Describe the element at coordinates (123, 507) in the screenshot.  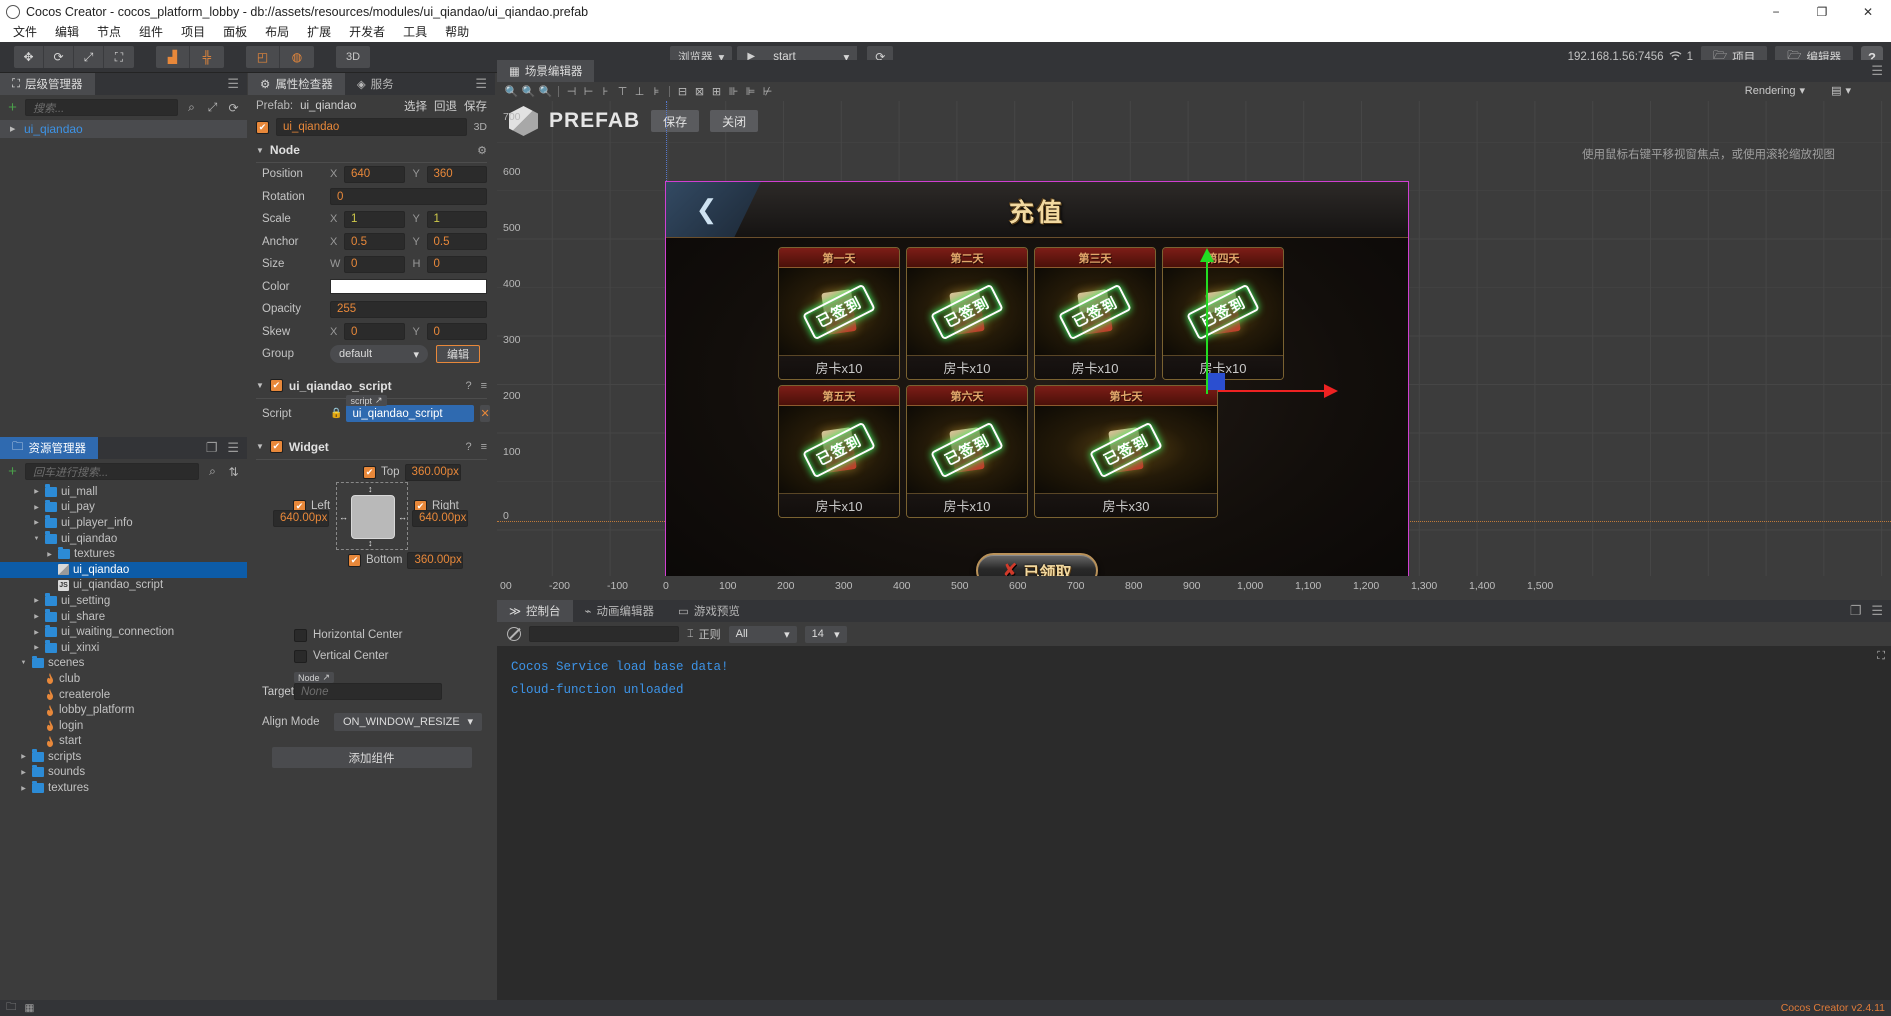
I see `asset-row: ▶ ui_pay` at that location.